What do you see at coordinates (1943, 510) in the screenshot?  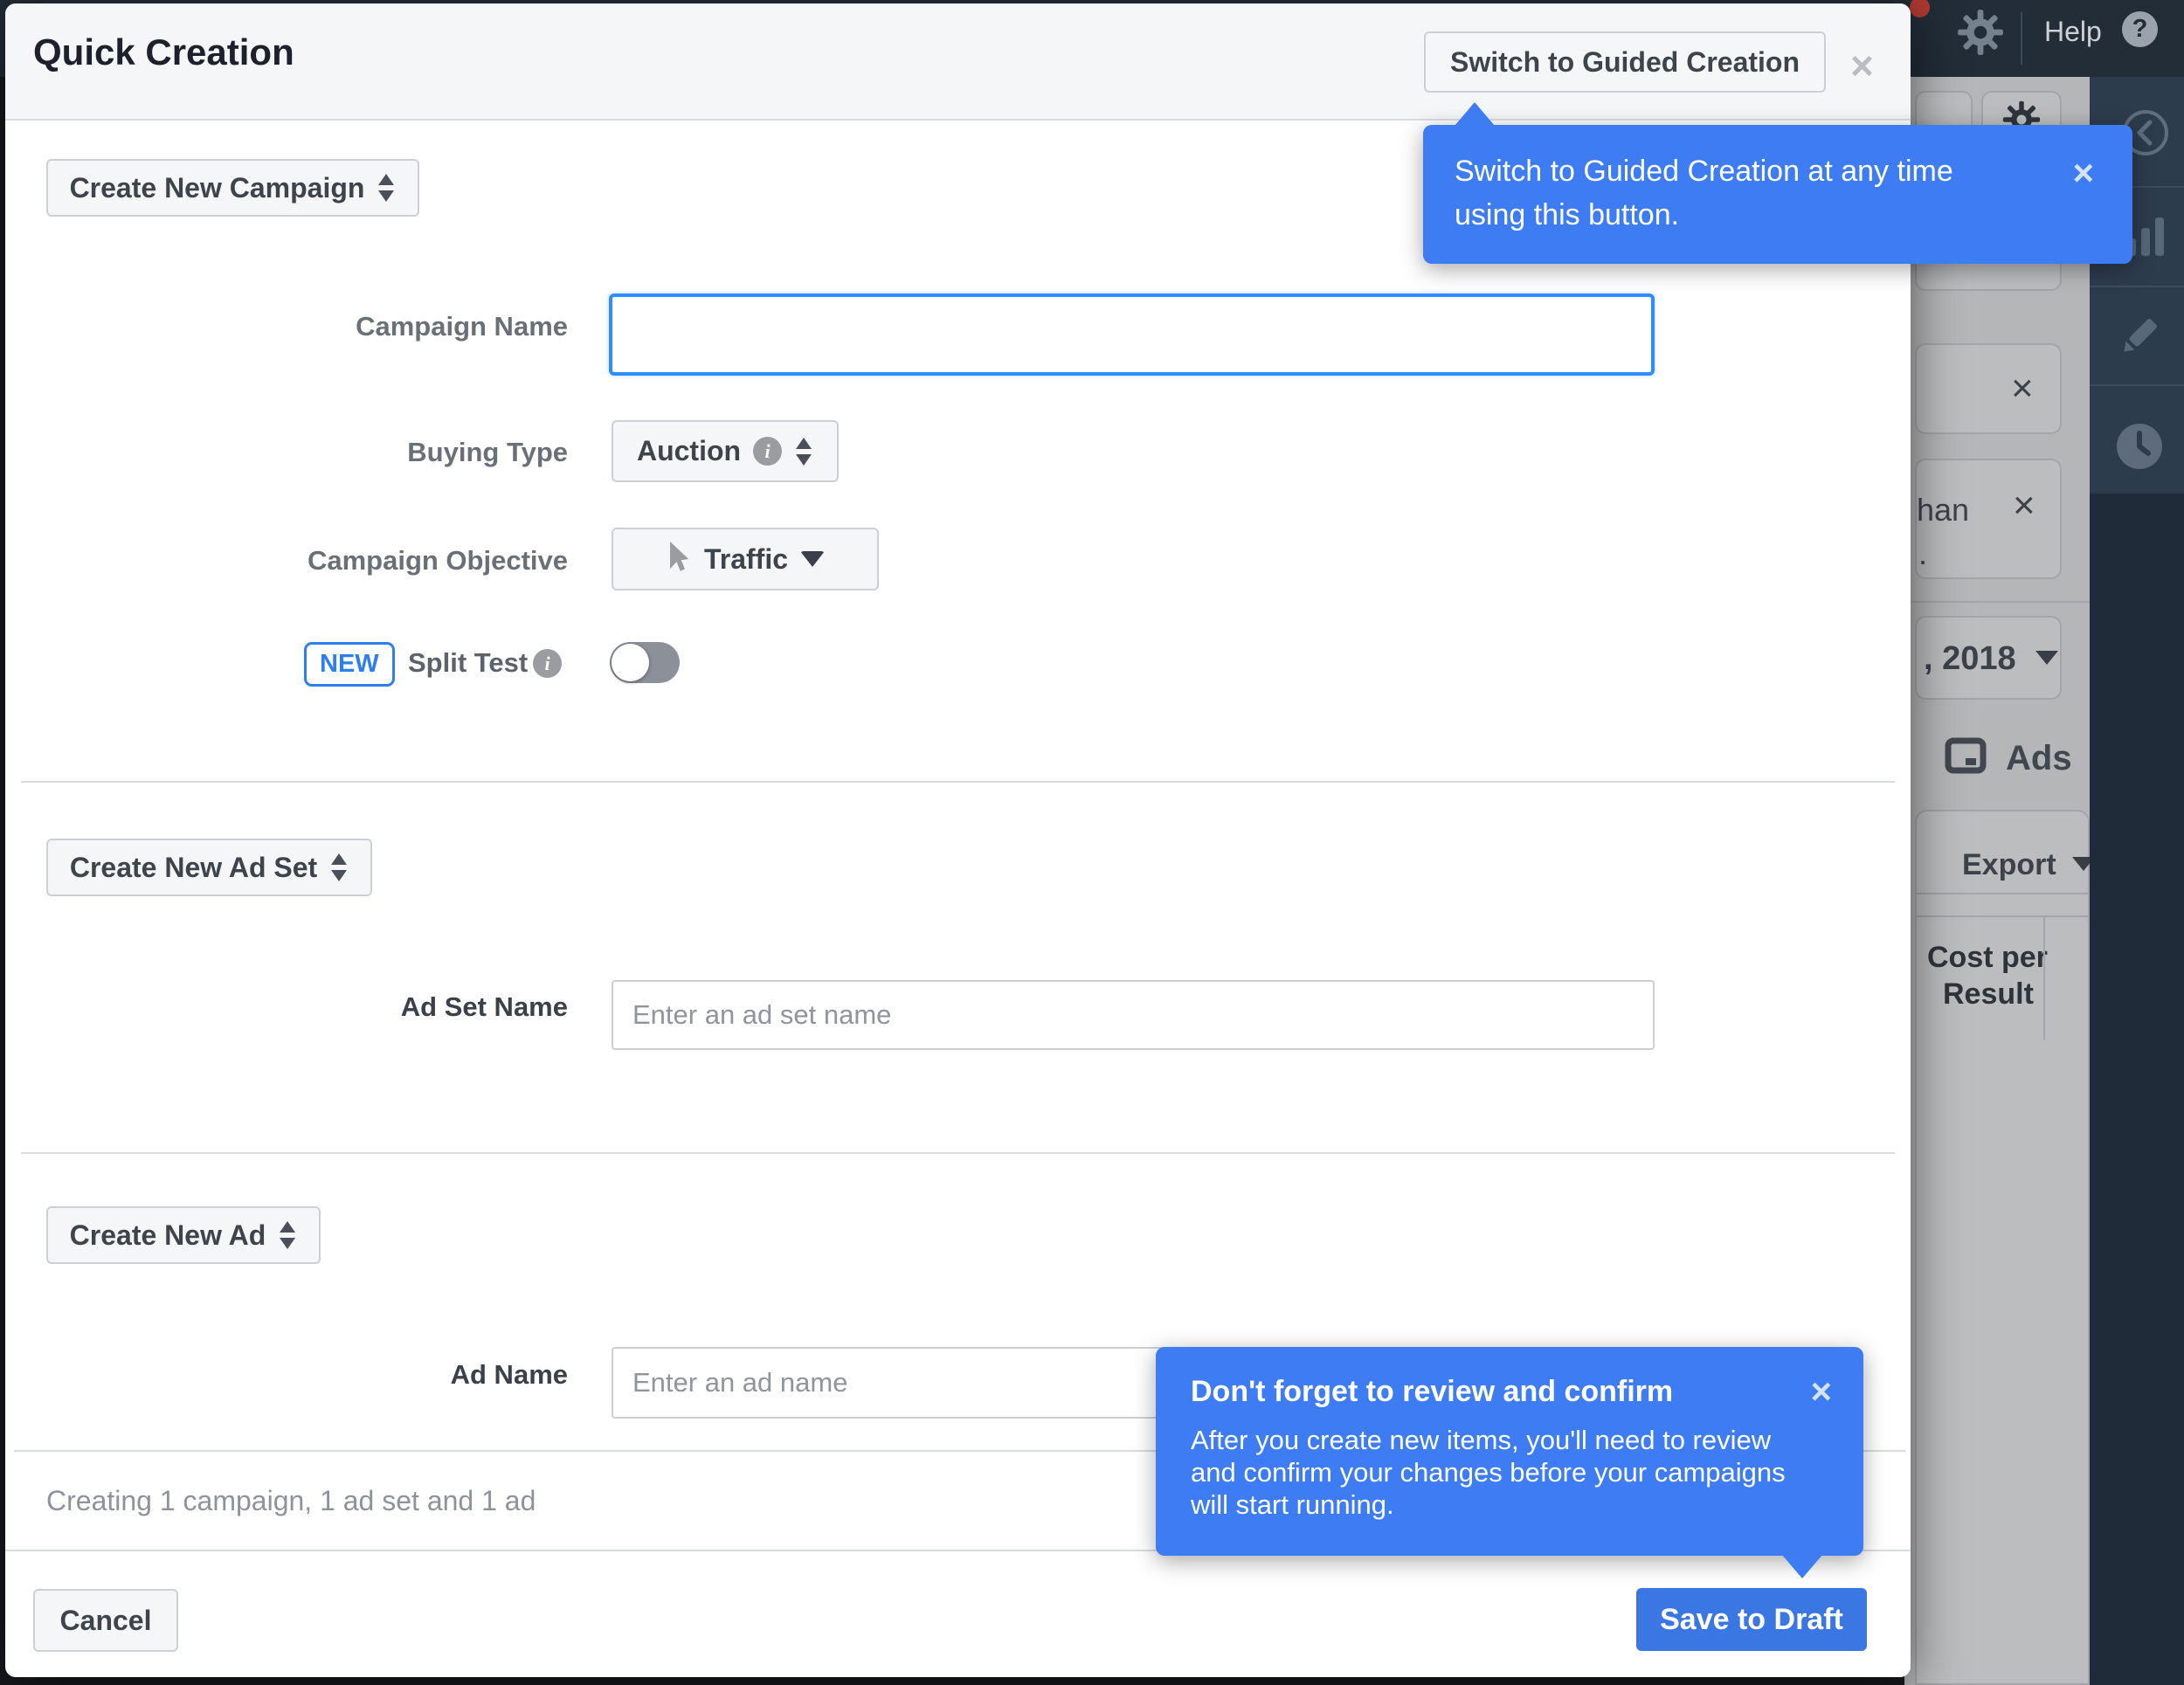 I see `audience-text-fragment: han` at bounding box center [1943, 510].